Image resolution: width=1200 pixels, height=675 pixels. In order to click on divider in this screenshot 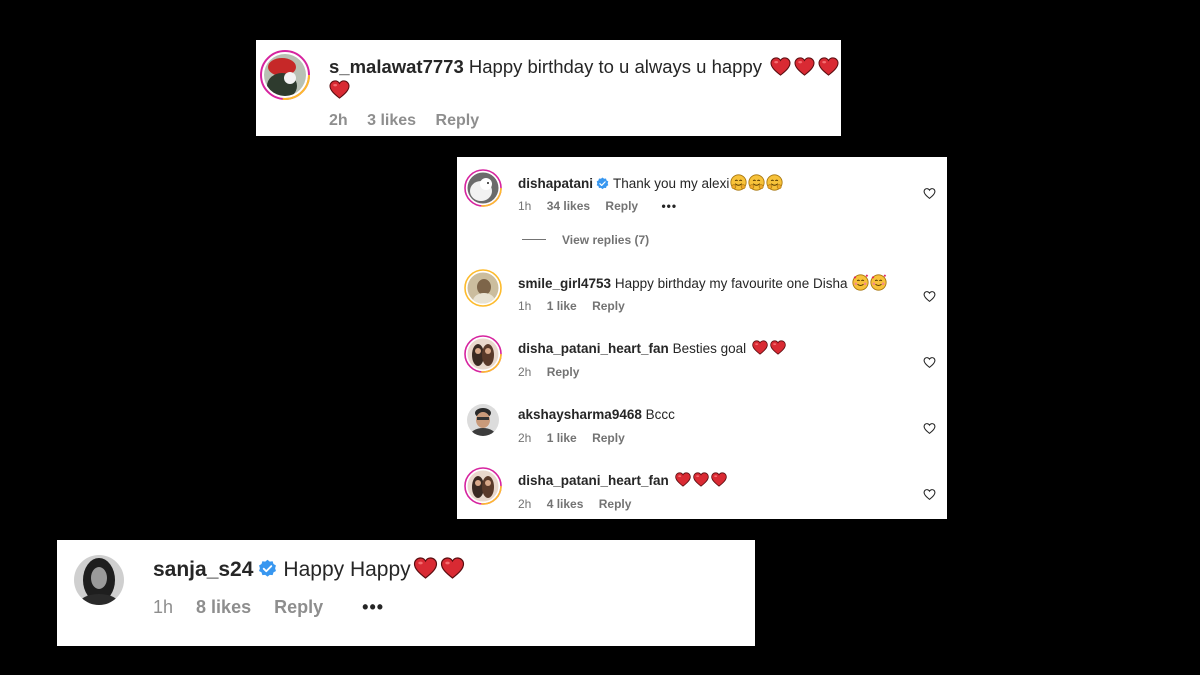, I will do `click(534, 239)`.